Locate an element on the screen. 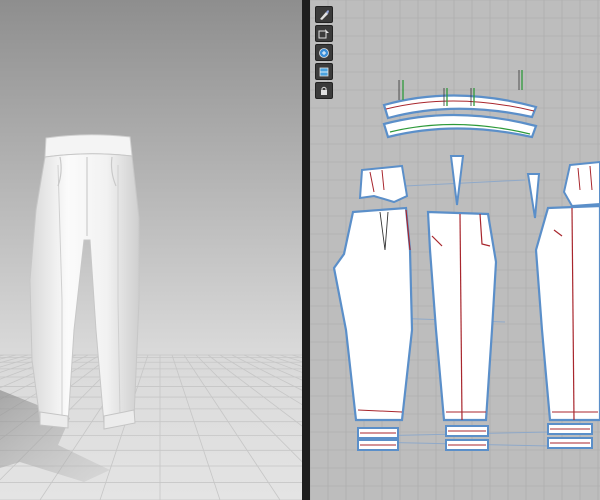  waistband-pieces is located at coordinates (460, 104).